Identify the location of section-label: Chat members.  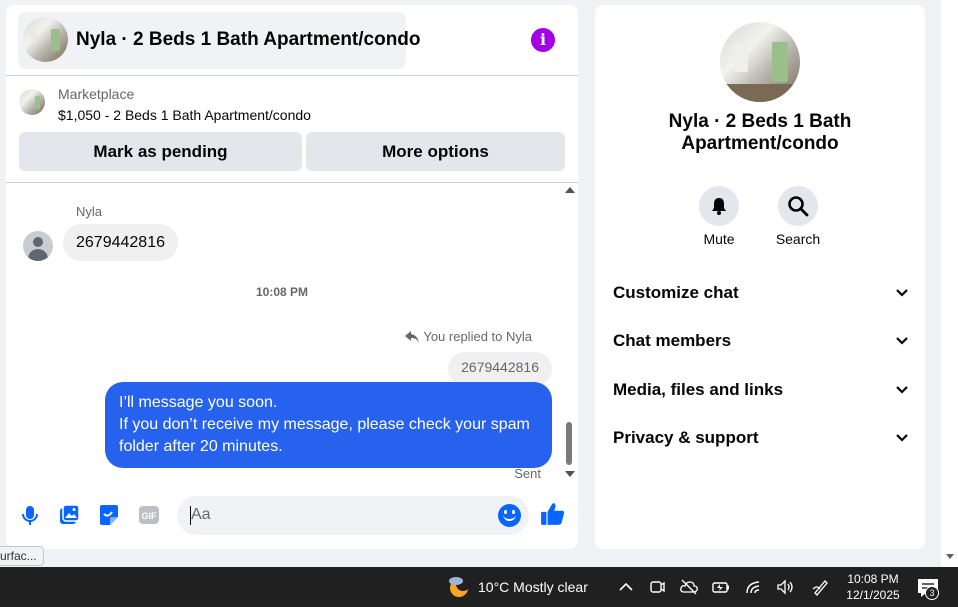
(672, 340).